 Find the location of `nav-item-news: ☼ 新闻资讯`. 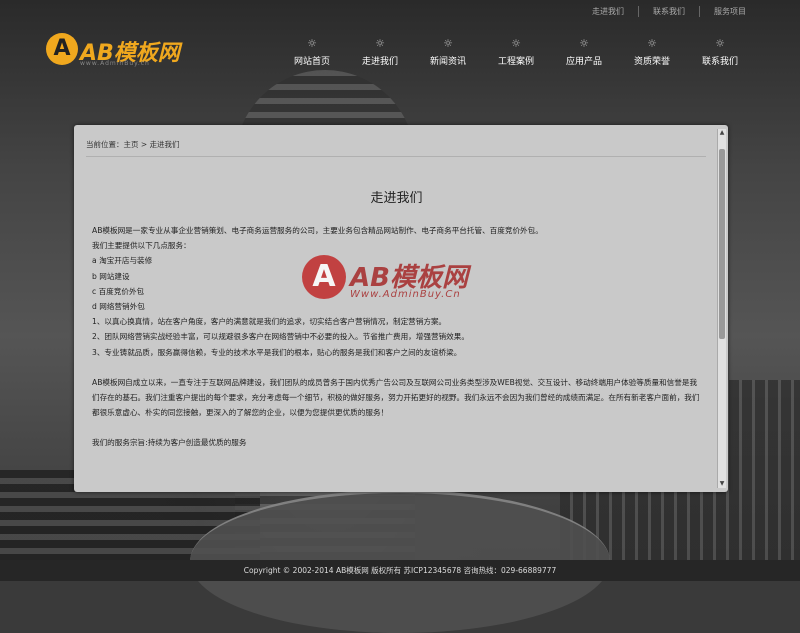

nav-item-news: ☼ 新闻资讯 is located at coordinates (448, 52).